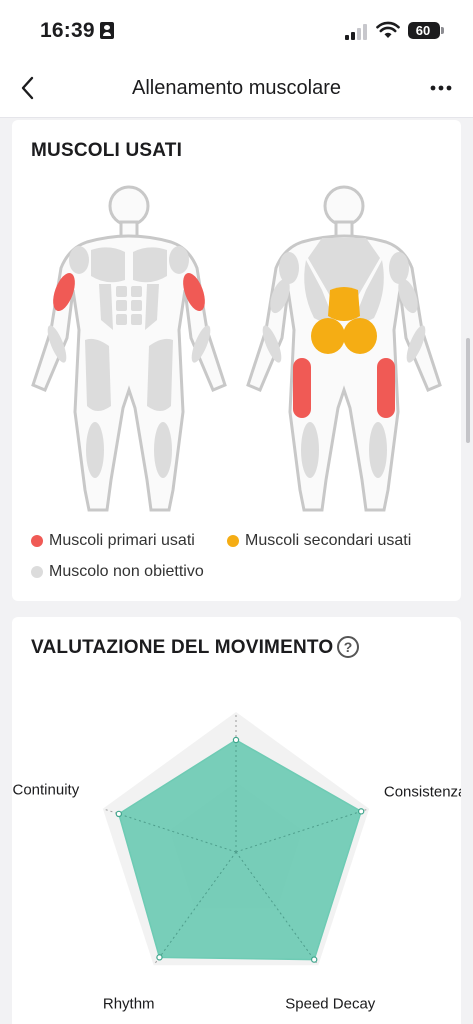 This screenshot has height=1024, width=473. Describe the element at coordinates (129, 1003) in the screenshot. I see `radar-axis-label: Rhythm` at that location.